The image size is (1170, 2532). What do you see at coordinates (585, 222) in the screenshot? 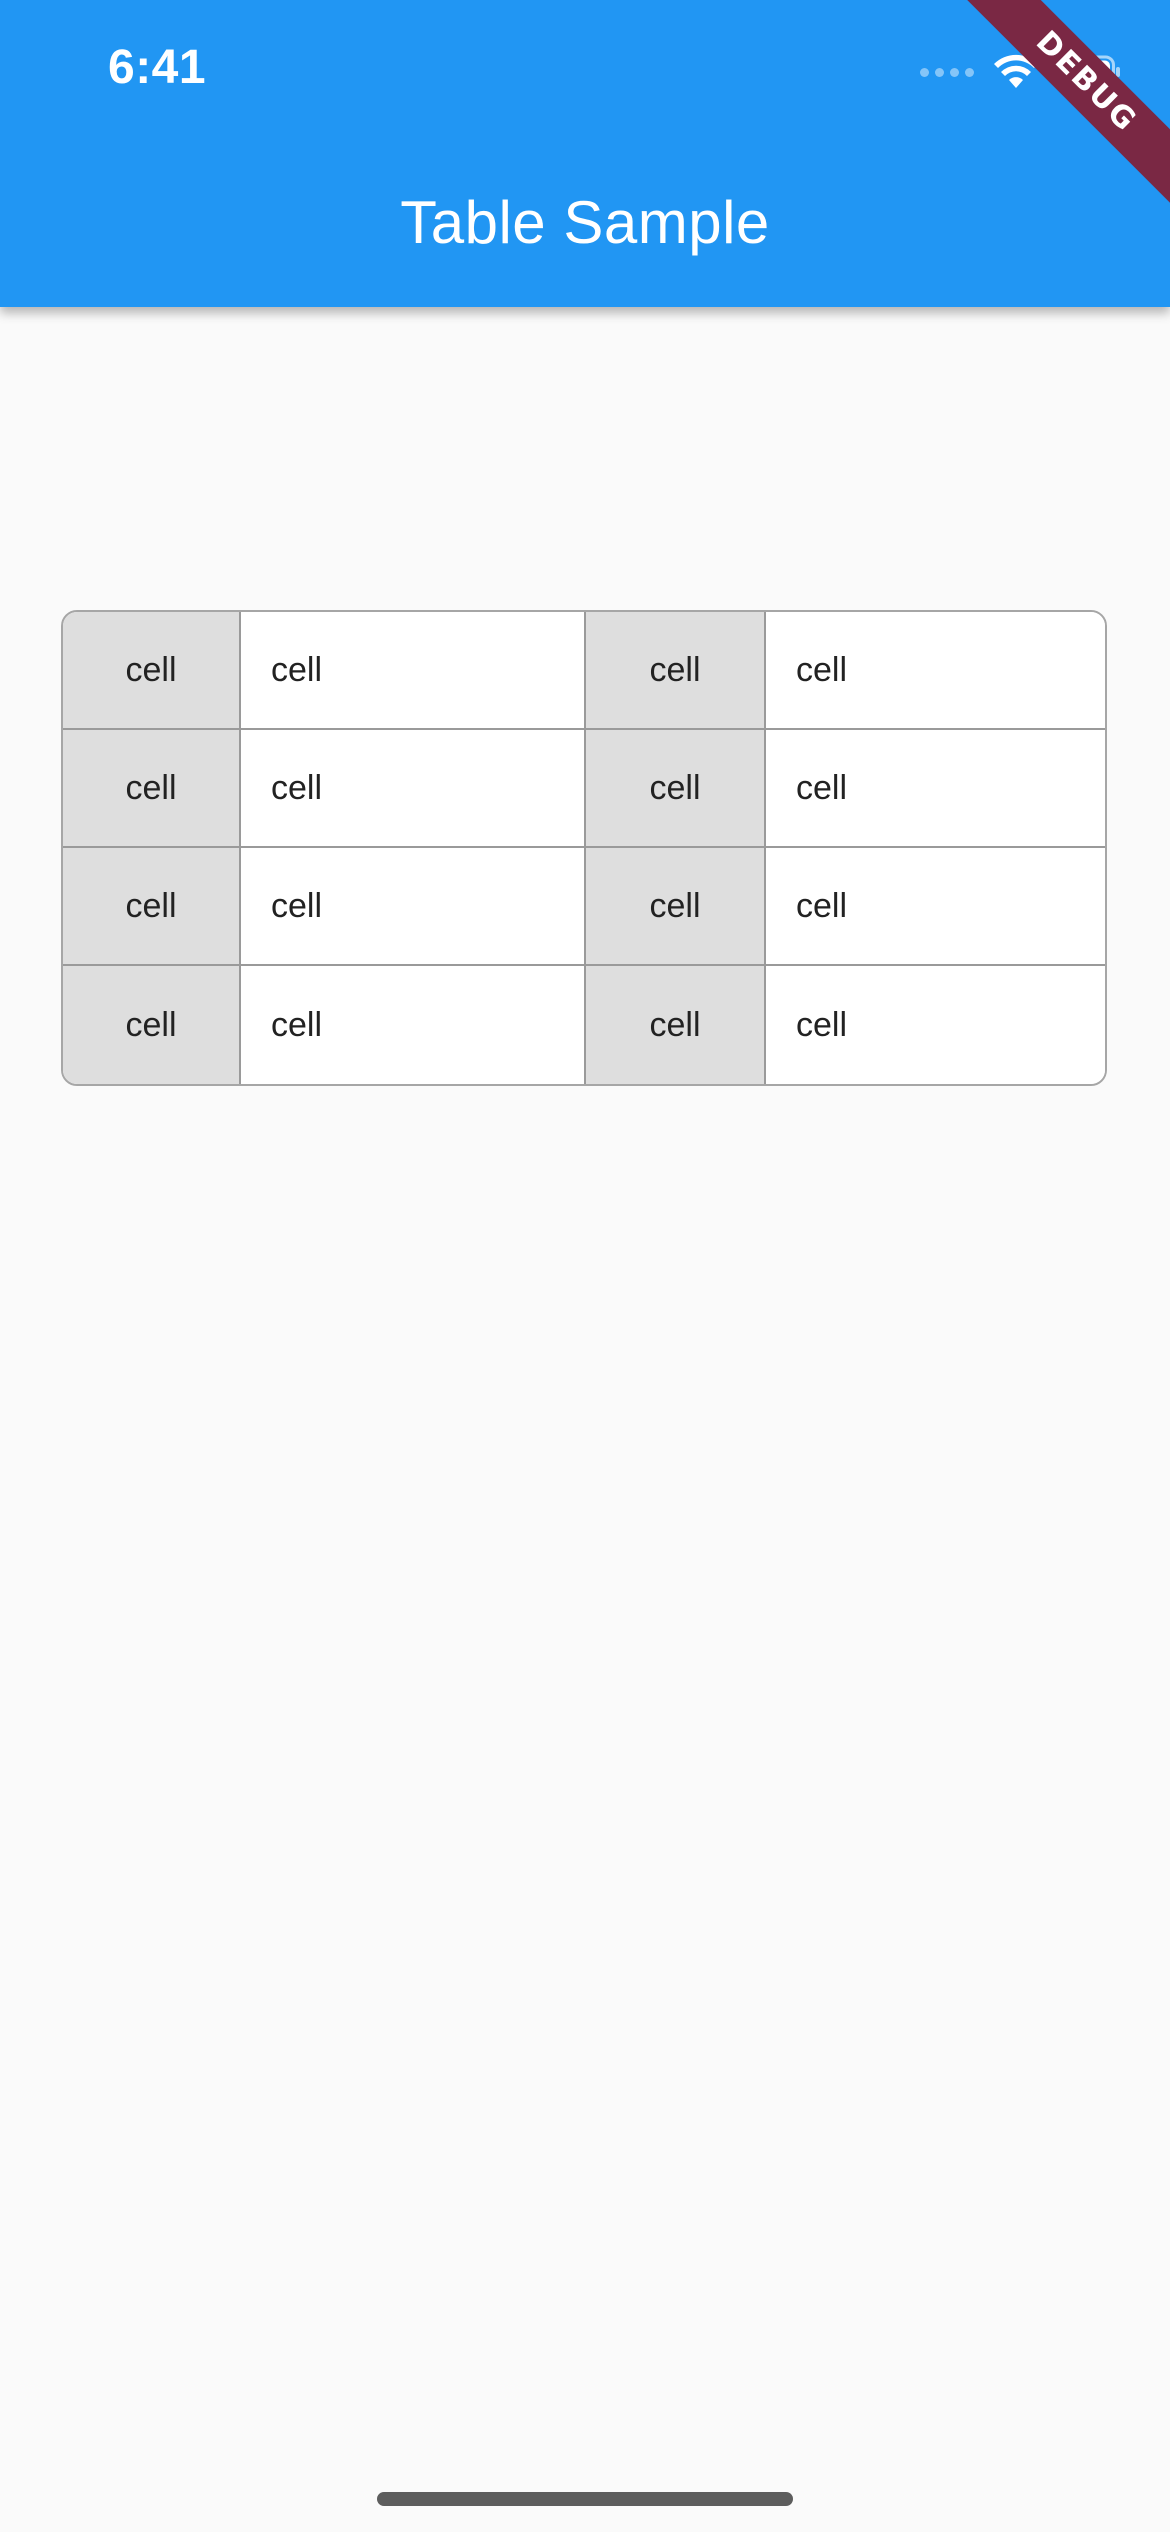
I see `page-title: Table Sample` at bounding box center [585, 222].